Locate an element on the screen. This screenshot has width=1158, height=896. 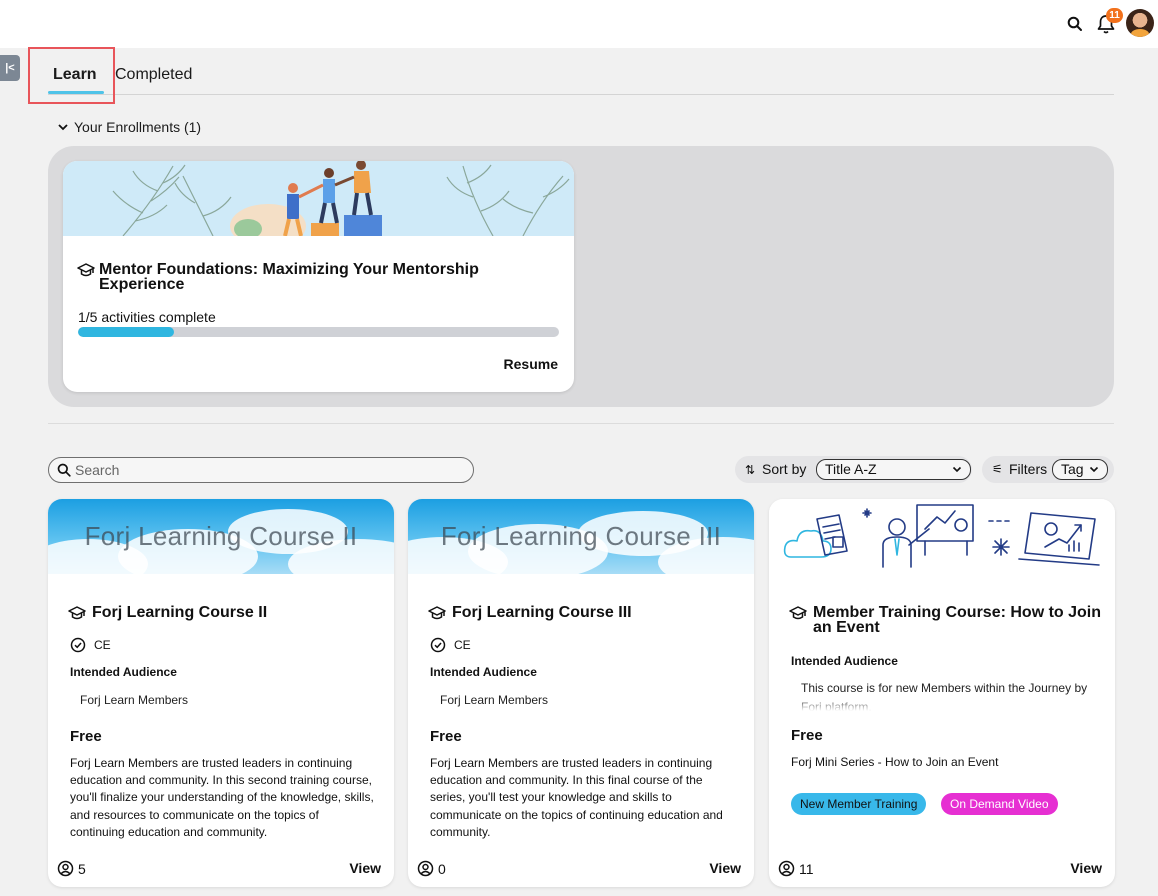
search-input is located at coordinates (270, 470).